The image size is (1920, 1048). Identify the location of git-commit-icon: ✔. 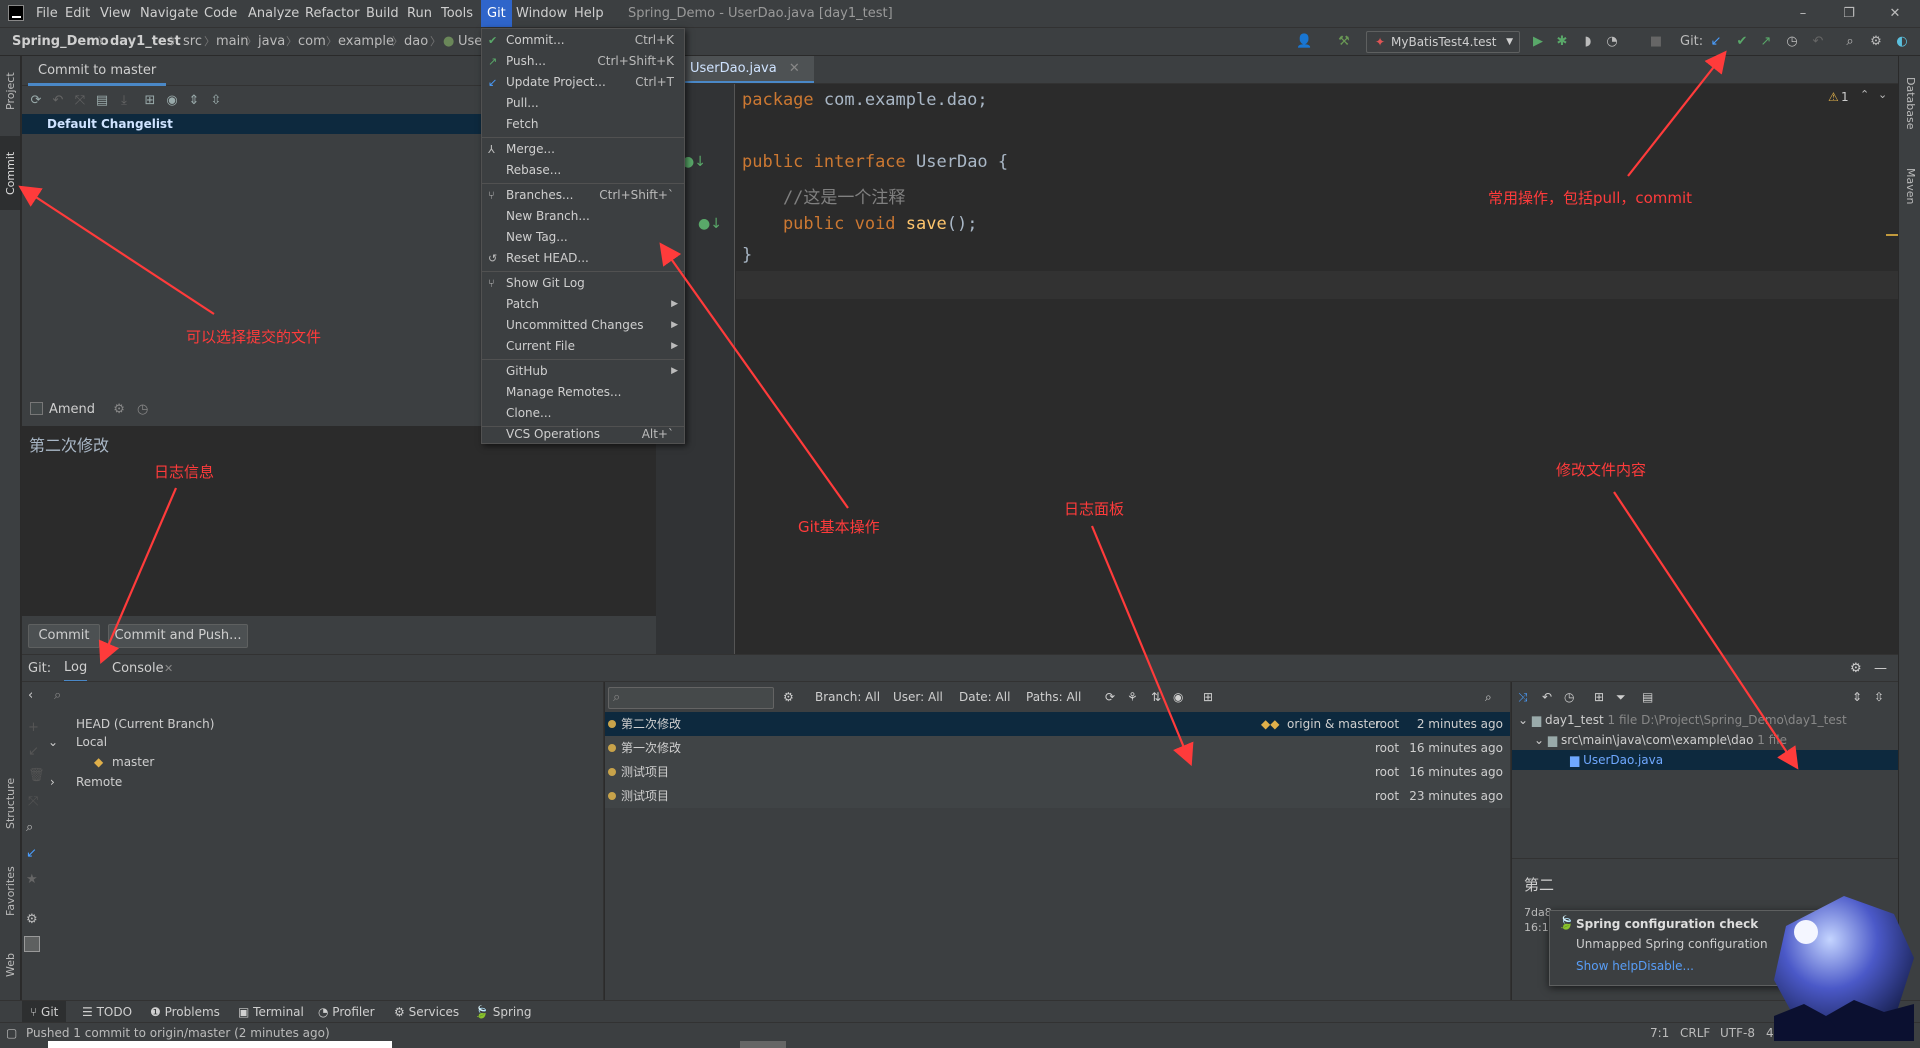
(1742, 42).